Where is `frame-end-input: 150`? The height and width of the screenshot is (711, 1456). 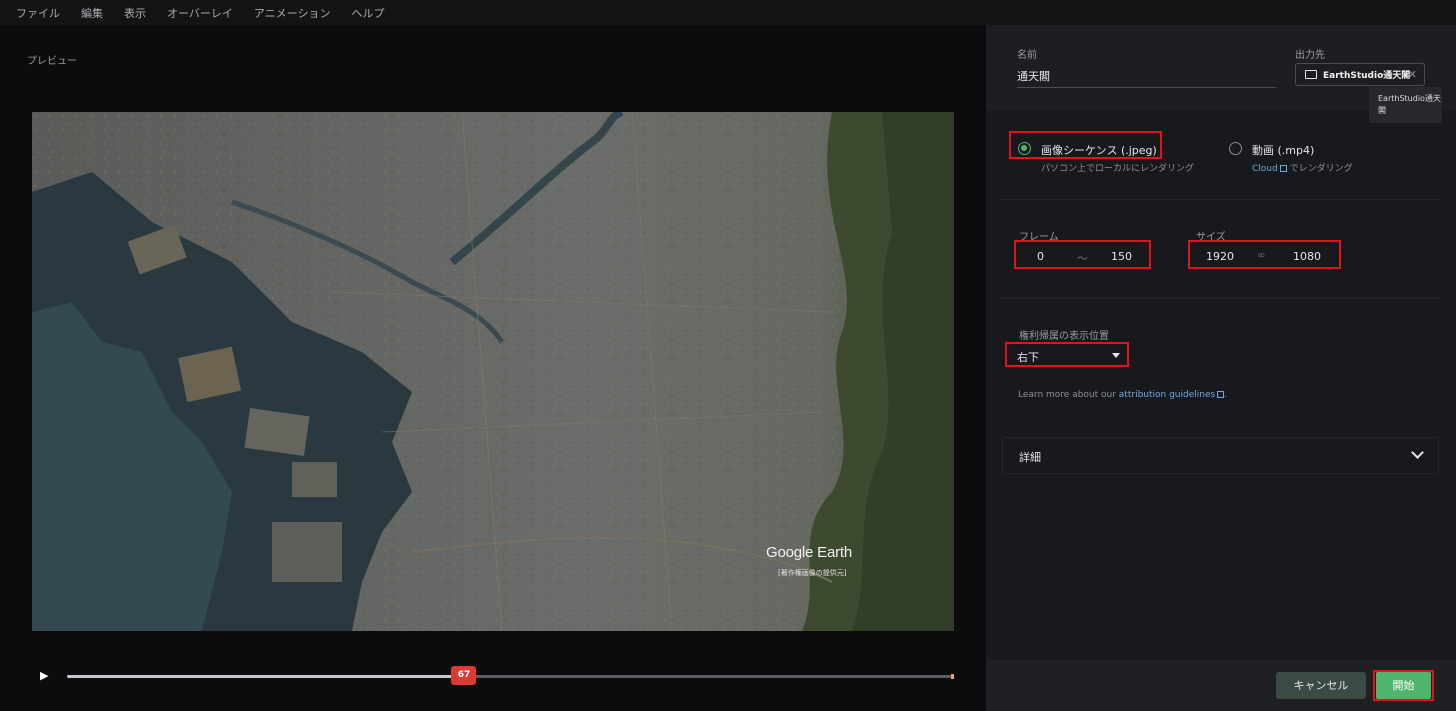
frame-end-input: 150 is located at coordinates (1121, 256).